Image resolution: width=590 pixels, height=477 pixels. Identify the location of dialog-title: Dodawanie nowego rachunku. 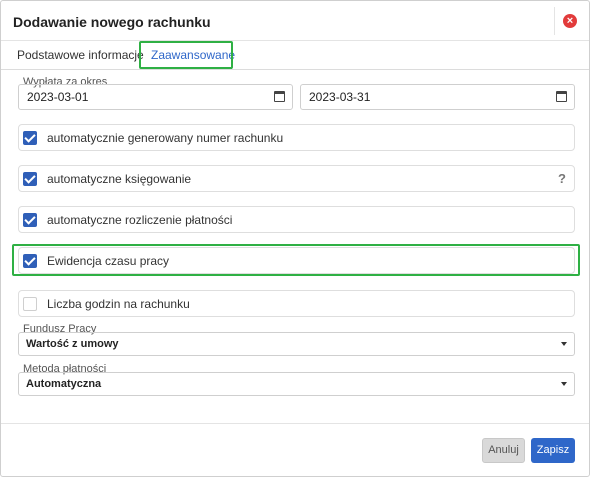
(112, 22).